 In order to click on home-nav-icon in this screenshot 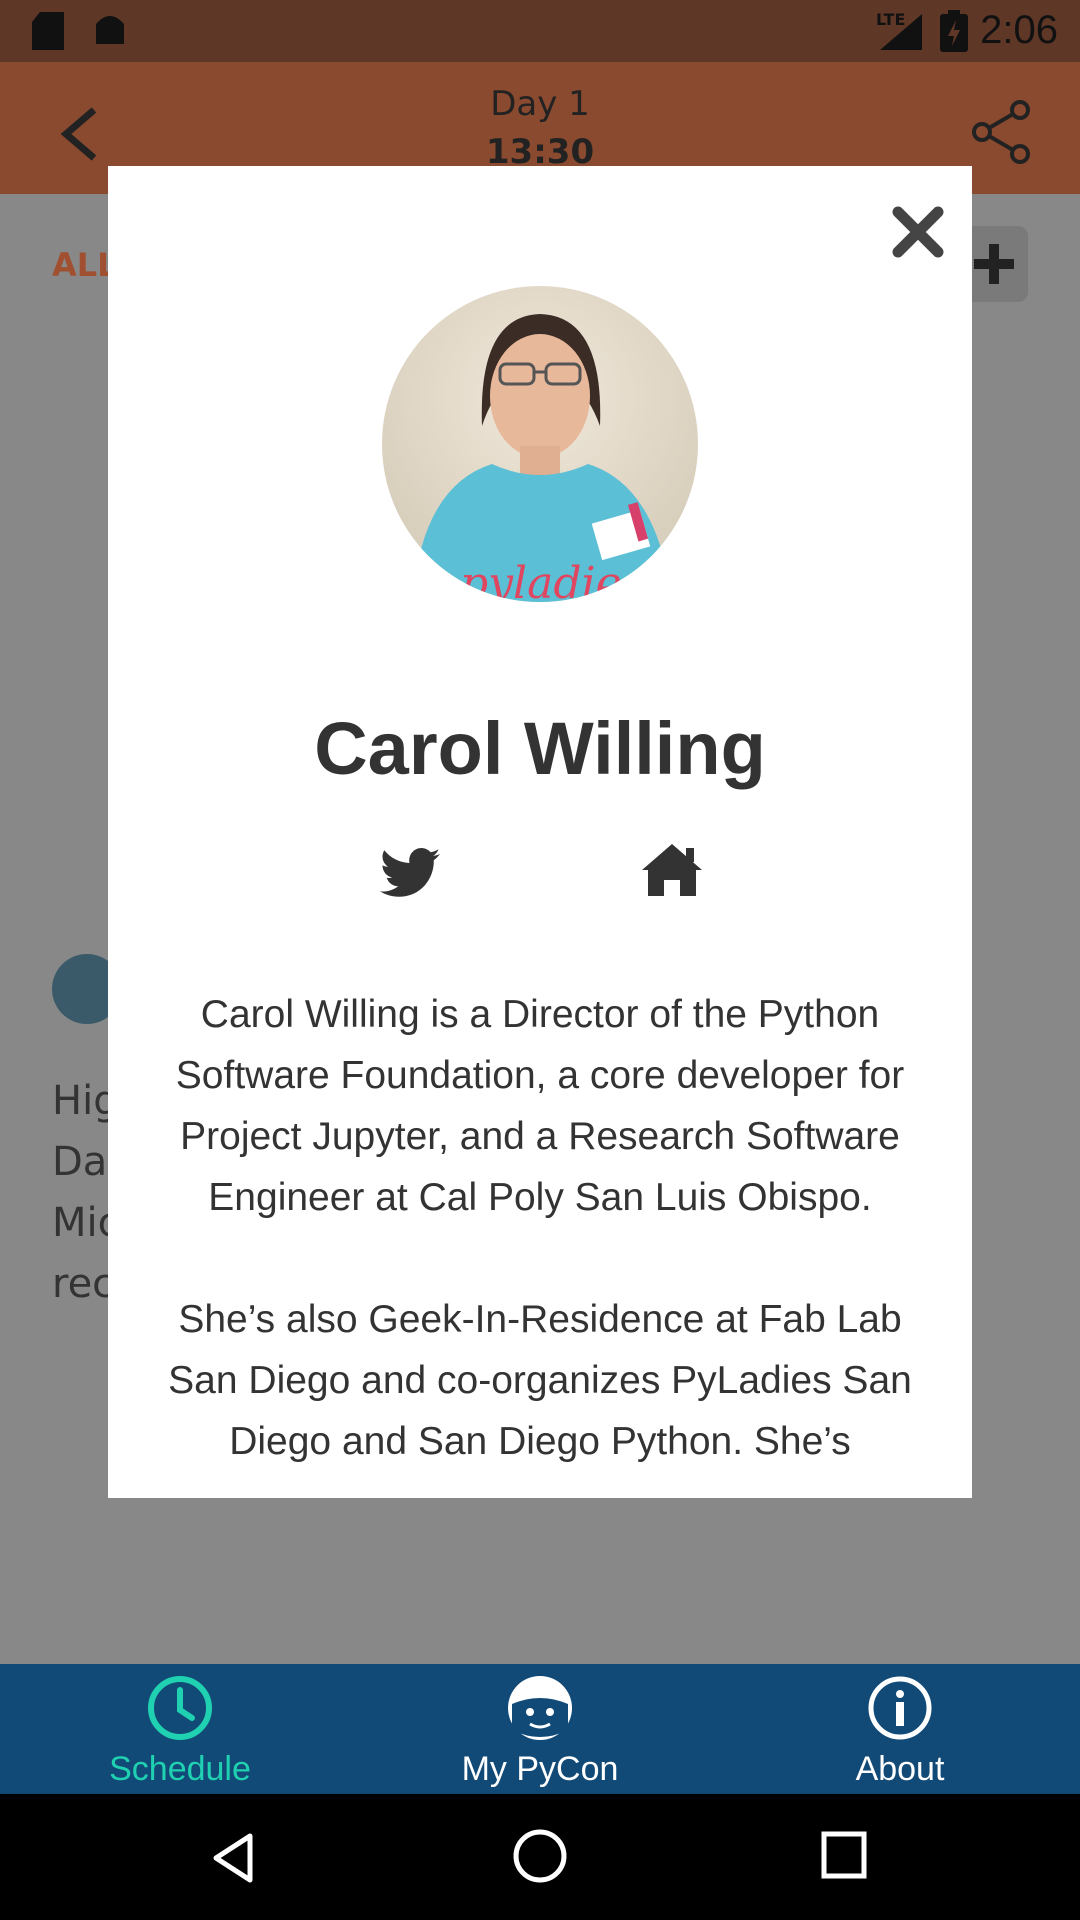, I will do `click(540, 1856)`.